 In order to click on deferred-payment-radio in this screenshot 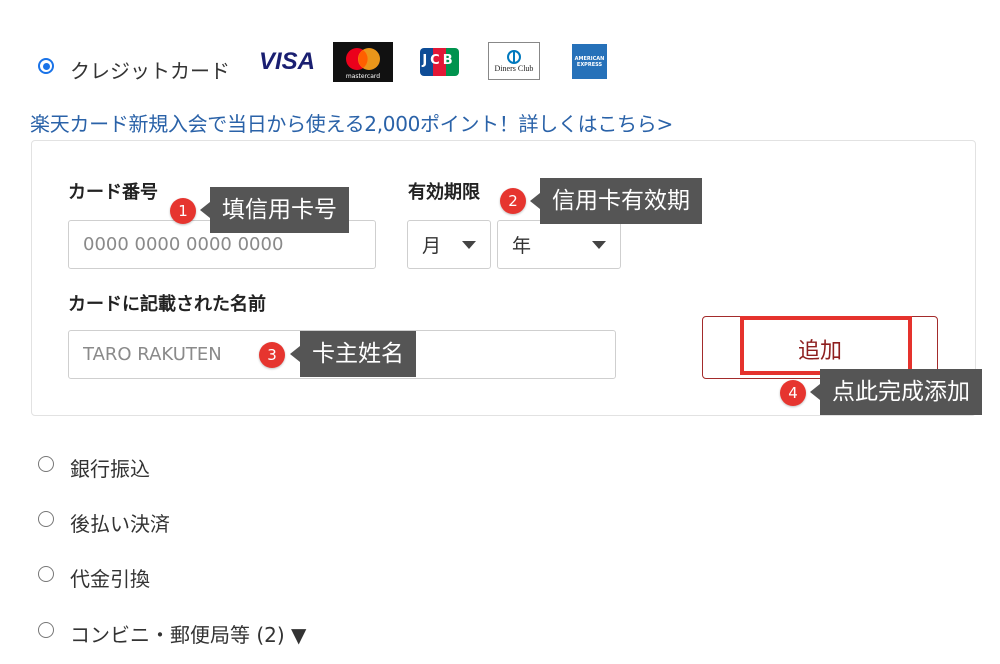, I will do `click(46, 519)`.